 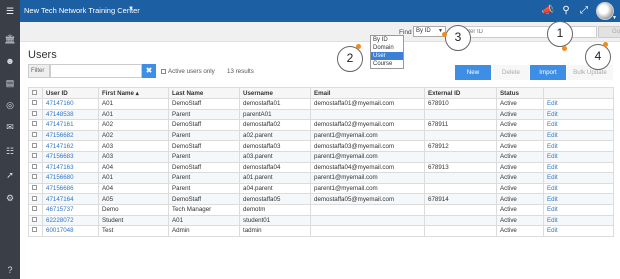 What do you see at coordinates (584, 11) in the screenshot?
I see `expand-icon: ⤢` at bounding box center [584, 11].